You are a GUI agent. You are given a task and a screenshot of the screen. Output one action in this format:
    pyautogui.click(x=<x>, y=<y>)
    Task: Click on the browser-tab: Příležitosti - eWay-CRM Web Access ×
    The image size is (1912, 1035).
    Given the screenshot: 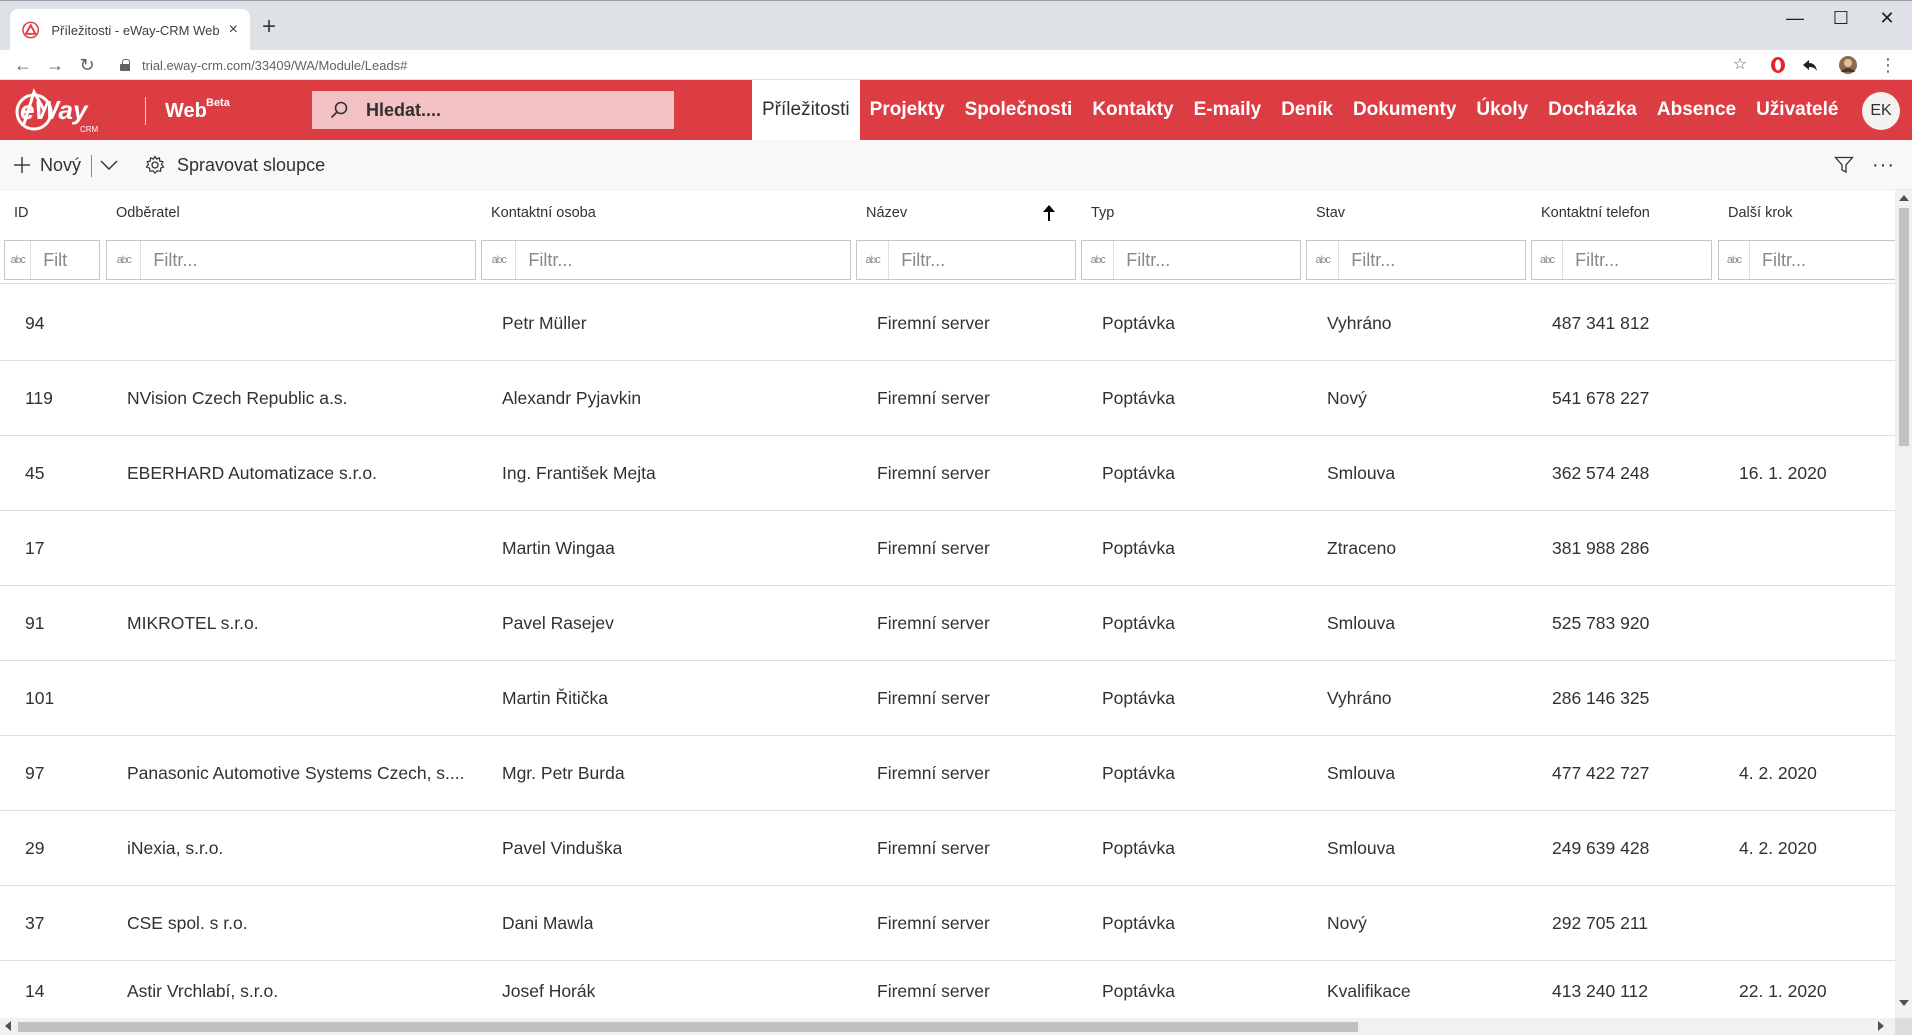 What is the action you would take?
    pyautogui.click(x=130, y=30)
    